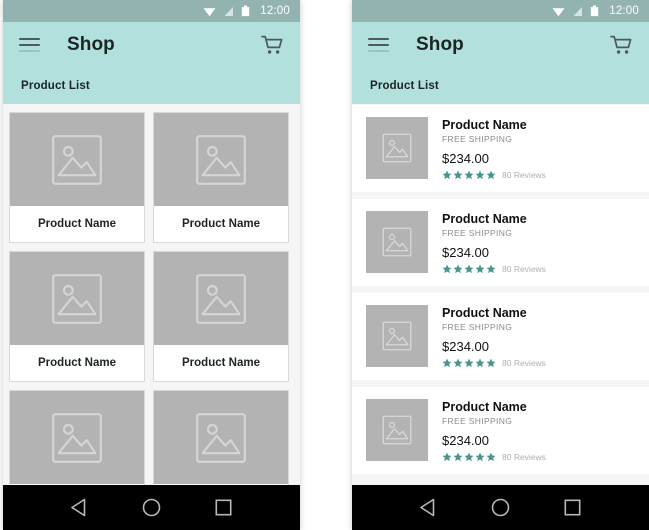 The image size is (649, 530). What do you see at coordinates (275, 11) in the screenshot?
I see `status-time-grid: 12:00` at bounding box center [275, 11].